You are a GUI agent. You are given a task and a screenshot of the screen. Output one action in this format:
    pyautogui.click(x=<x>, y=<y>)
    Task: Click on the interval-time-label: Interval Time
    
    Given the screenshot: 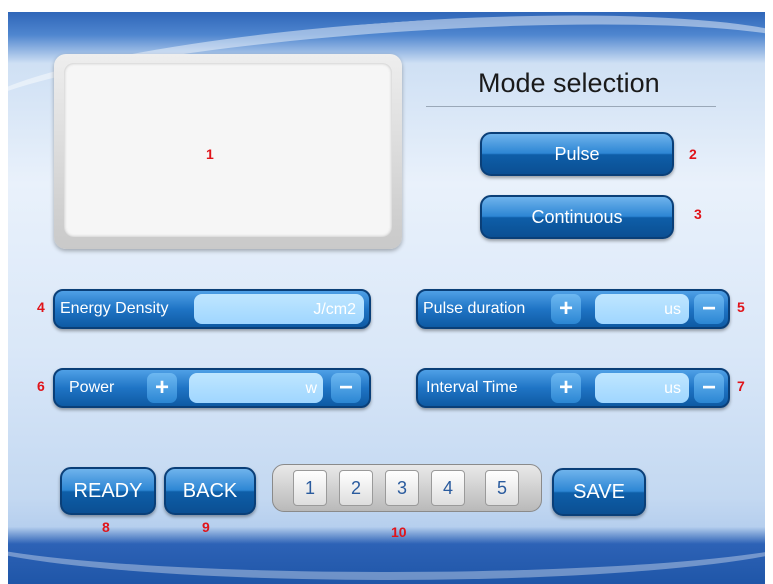 What is the action you would take?
    pyautogui.click(x=472, y=387)
    